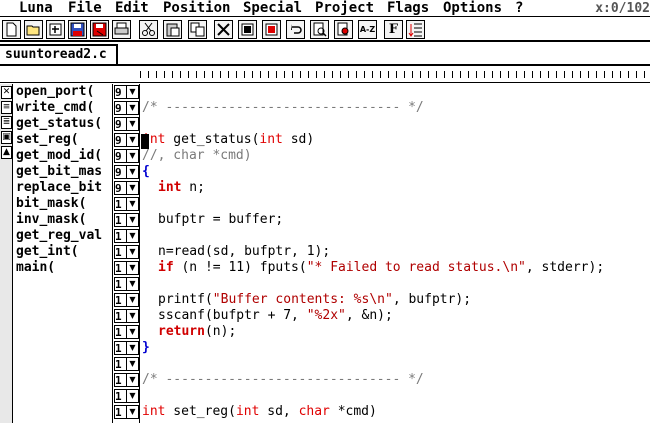 Image resolution: width=650 pixels, height=423 pixels. What do you see at coordinates (11, 29) in the screenshot?
I see `new-file-icon` at bounding box center [11, 29].